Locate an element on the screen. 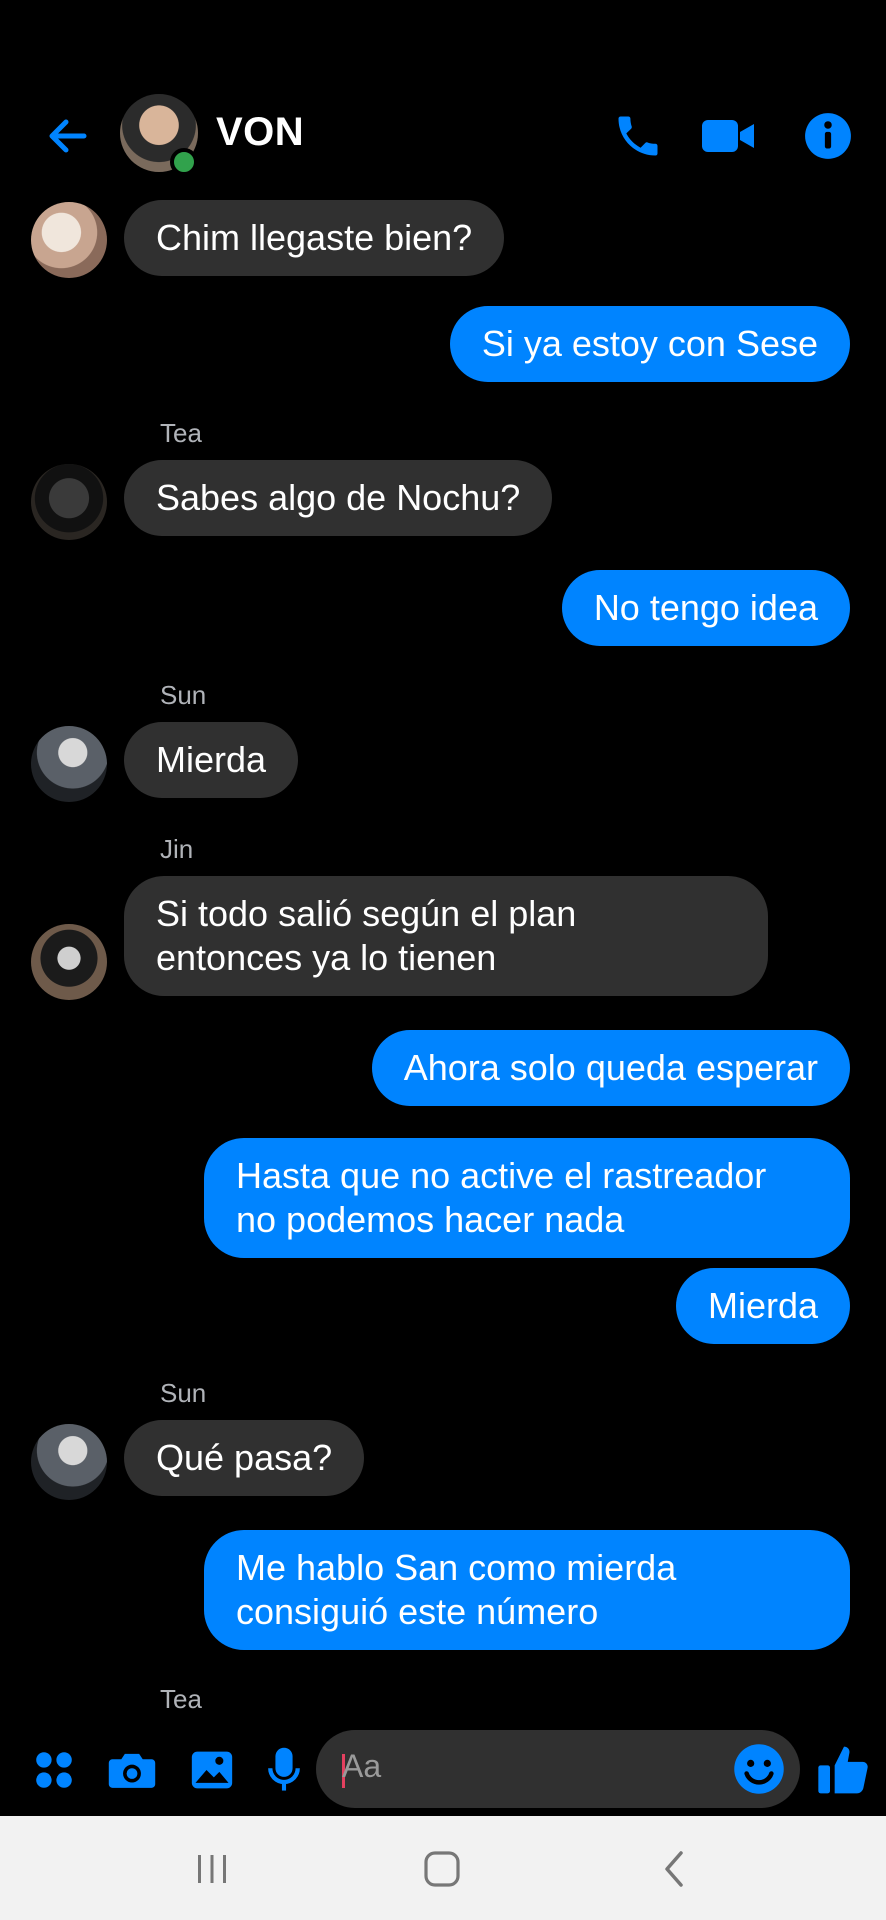  microphone-icon is located at coordinates (284, 1769).